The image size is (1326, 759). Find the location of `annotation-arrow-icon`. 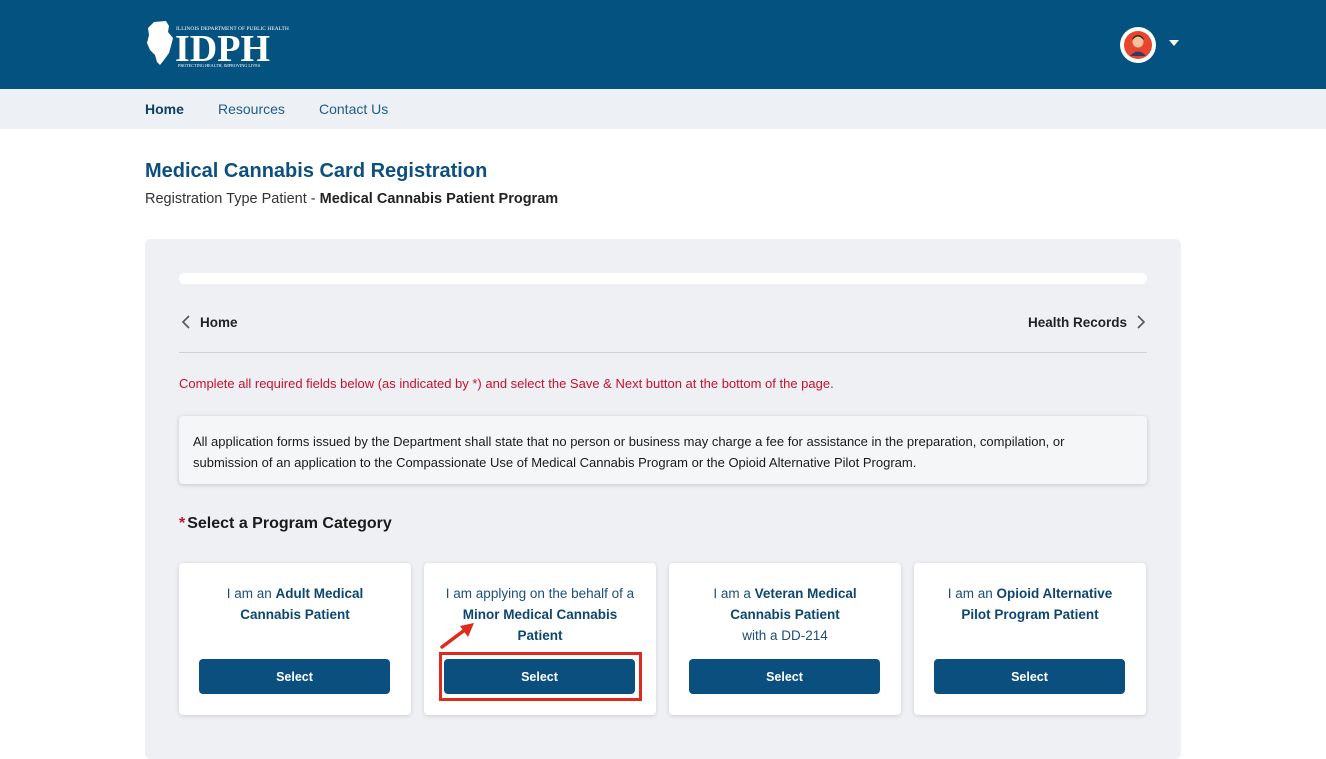

annotation-arrow-icon is located at coordinates (457, 636).